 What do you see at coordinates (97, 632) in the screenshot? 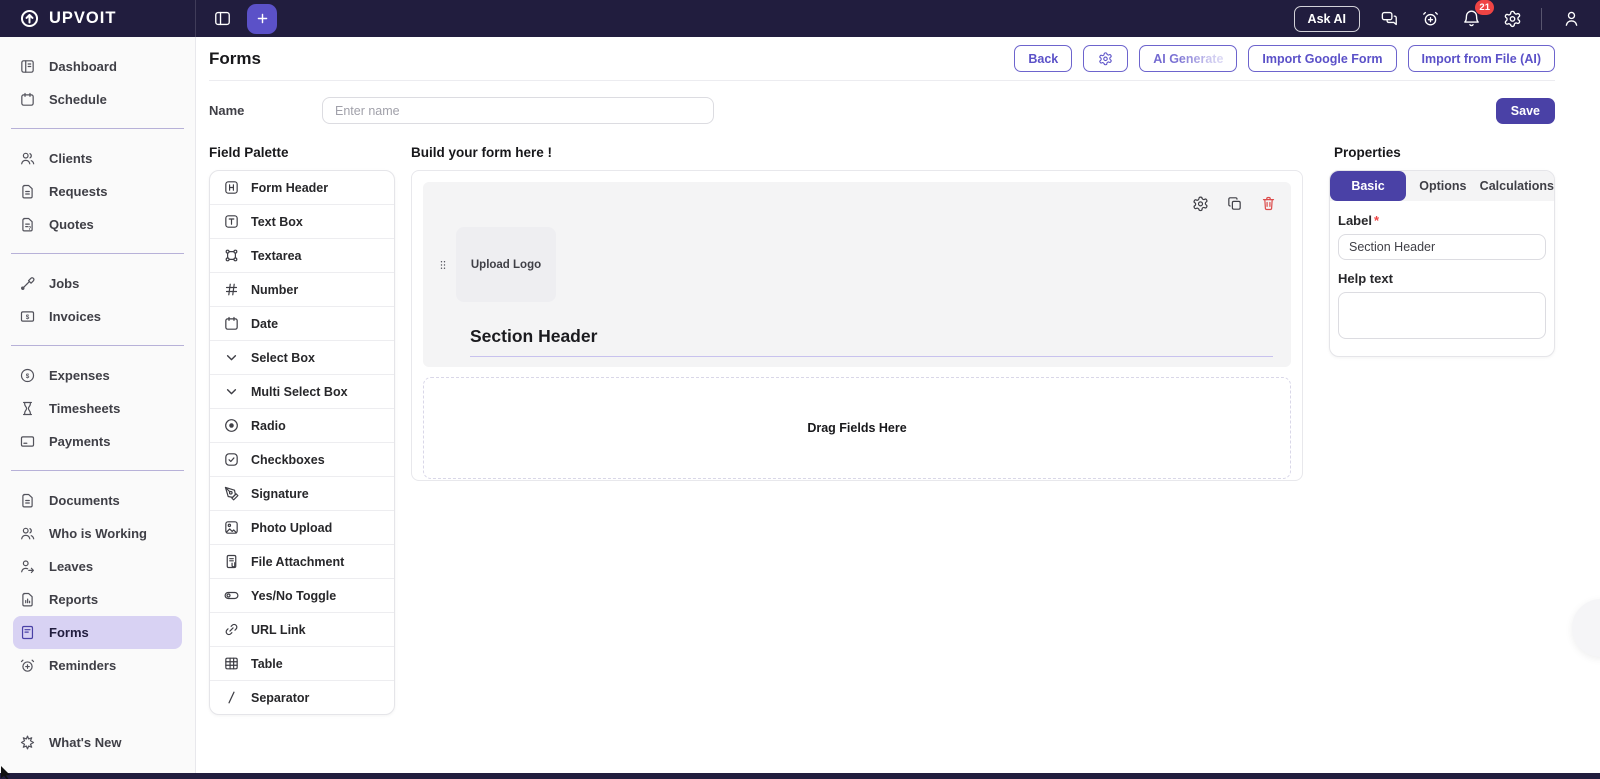
I see `sidebar-item-forms: Forms` at bounding box center [97, 632].